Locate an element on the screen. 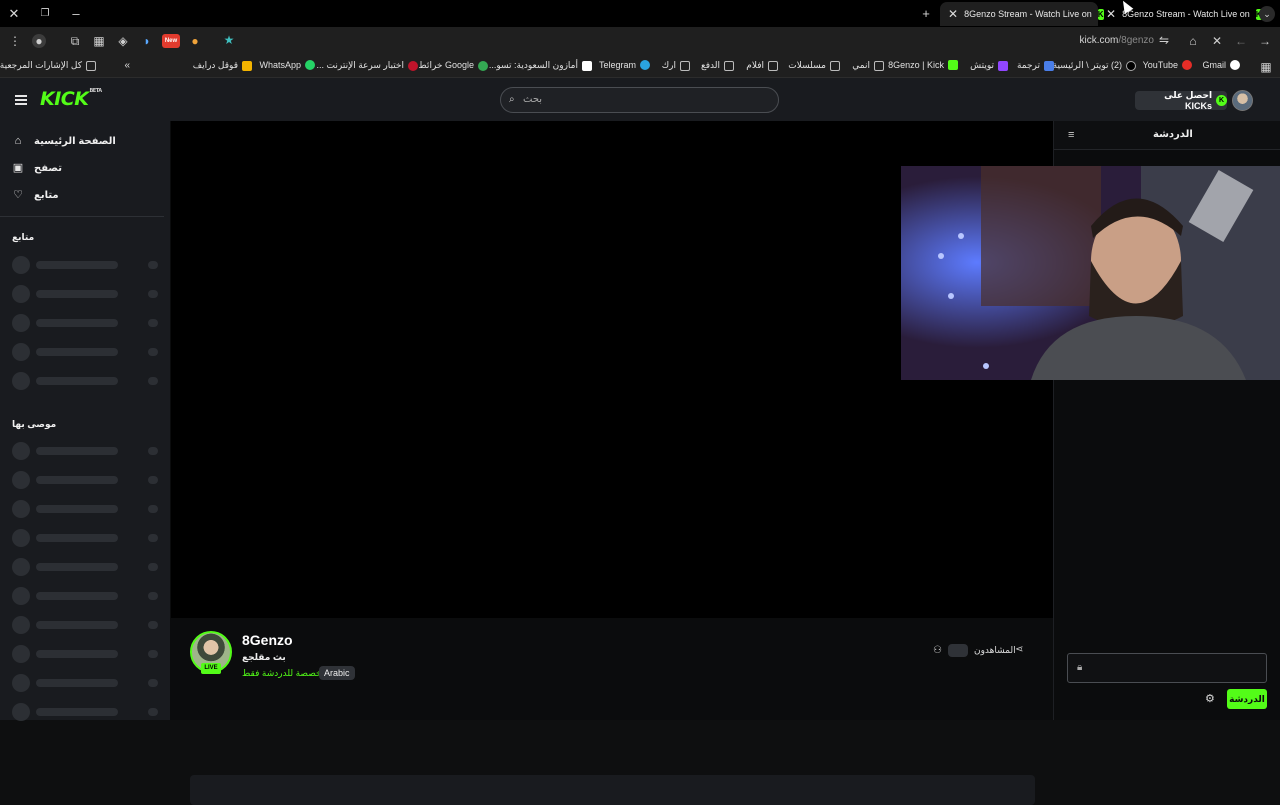  extension-grid-icon: ▦ is located at coordinates (99, 41).